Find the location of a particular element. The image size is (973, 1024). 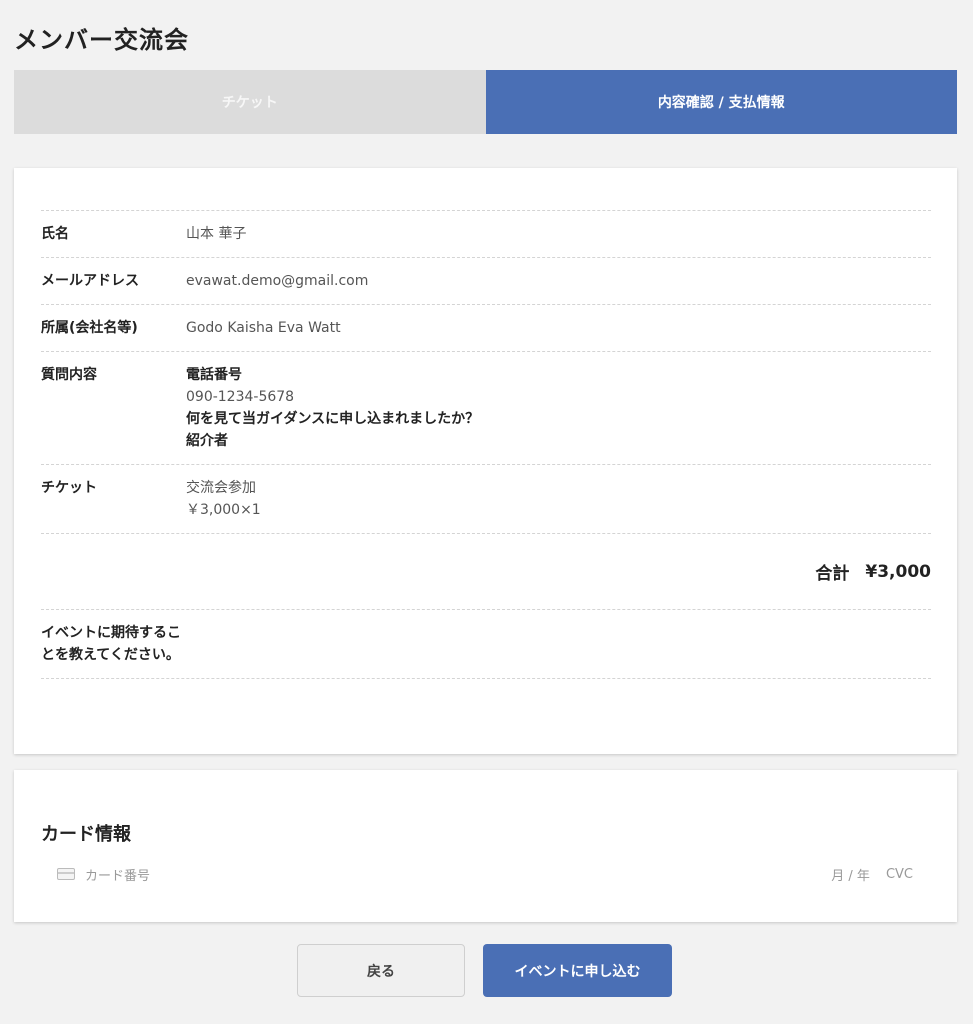

card-number-input: カード番号 is located at coordinates (458, 874).